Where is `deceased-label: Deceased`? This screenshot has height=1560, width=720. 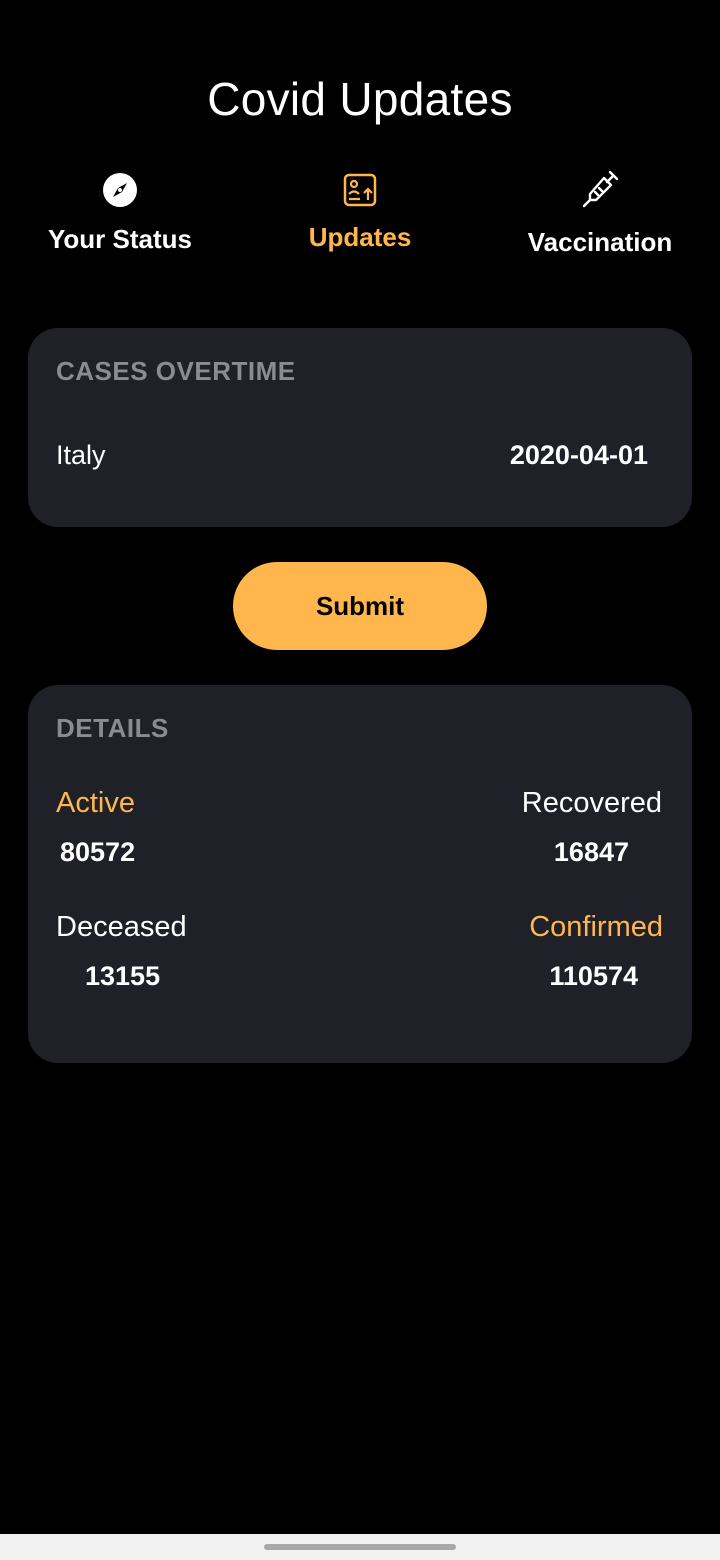
deceased-label: Deceased is located at coordinates (121, 927).